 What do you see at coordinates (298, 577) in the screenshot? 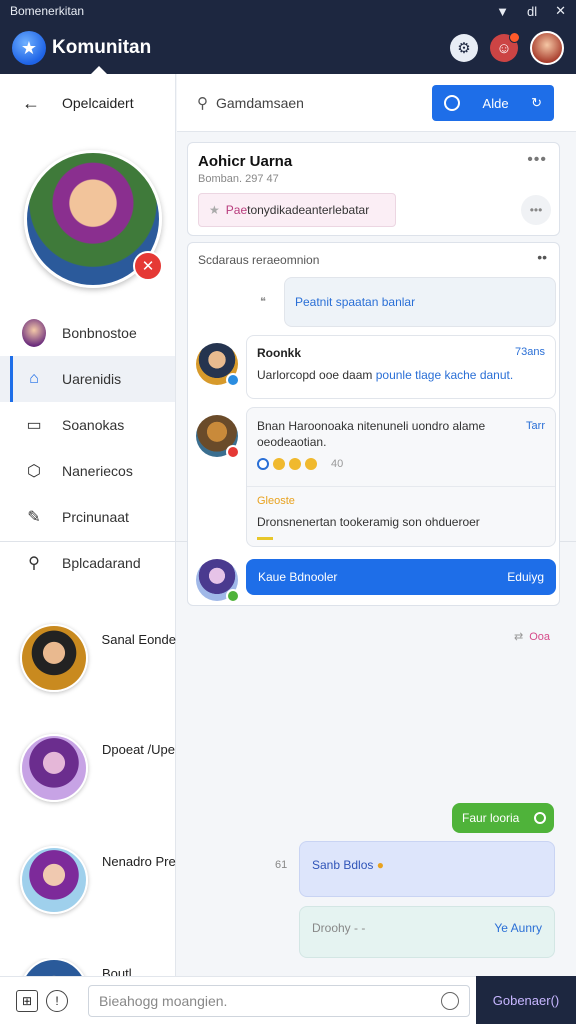
I see `cta-left-label: Kaue Bdnooler` at bounding box center [298, 577].